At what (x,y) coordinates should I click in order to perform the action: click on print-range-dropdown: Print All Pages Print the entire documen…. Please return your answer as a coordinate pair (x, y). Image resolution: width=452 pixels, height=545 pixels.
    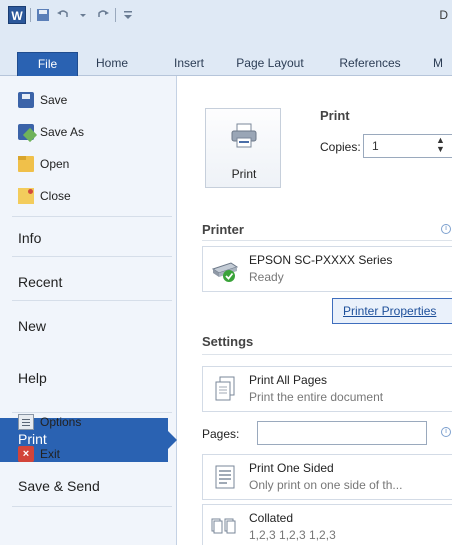
    Looking at the image, I should click on (327, 389).